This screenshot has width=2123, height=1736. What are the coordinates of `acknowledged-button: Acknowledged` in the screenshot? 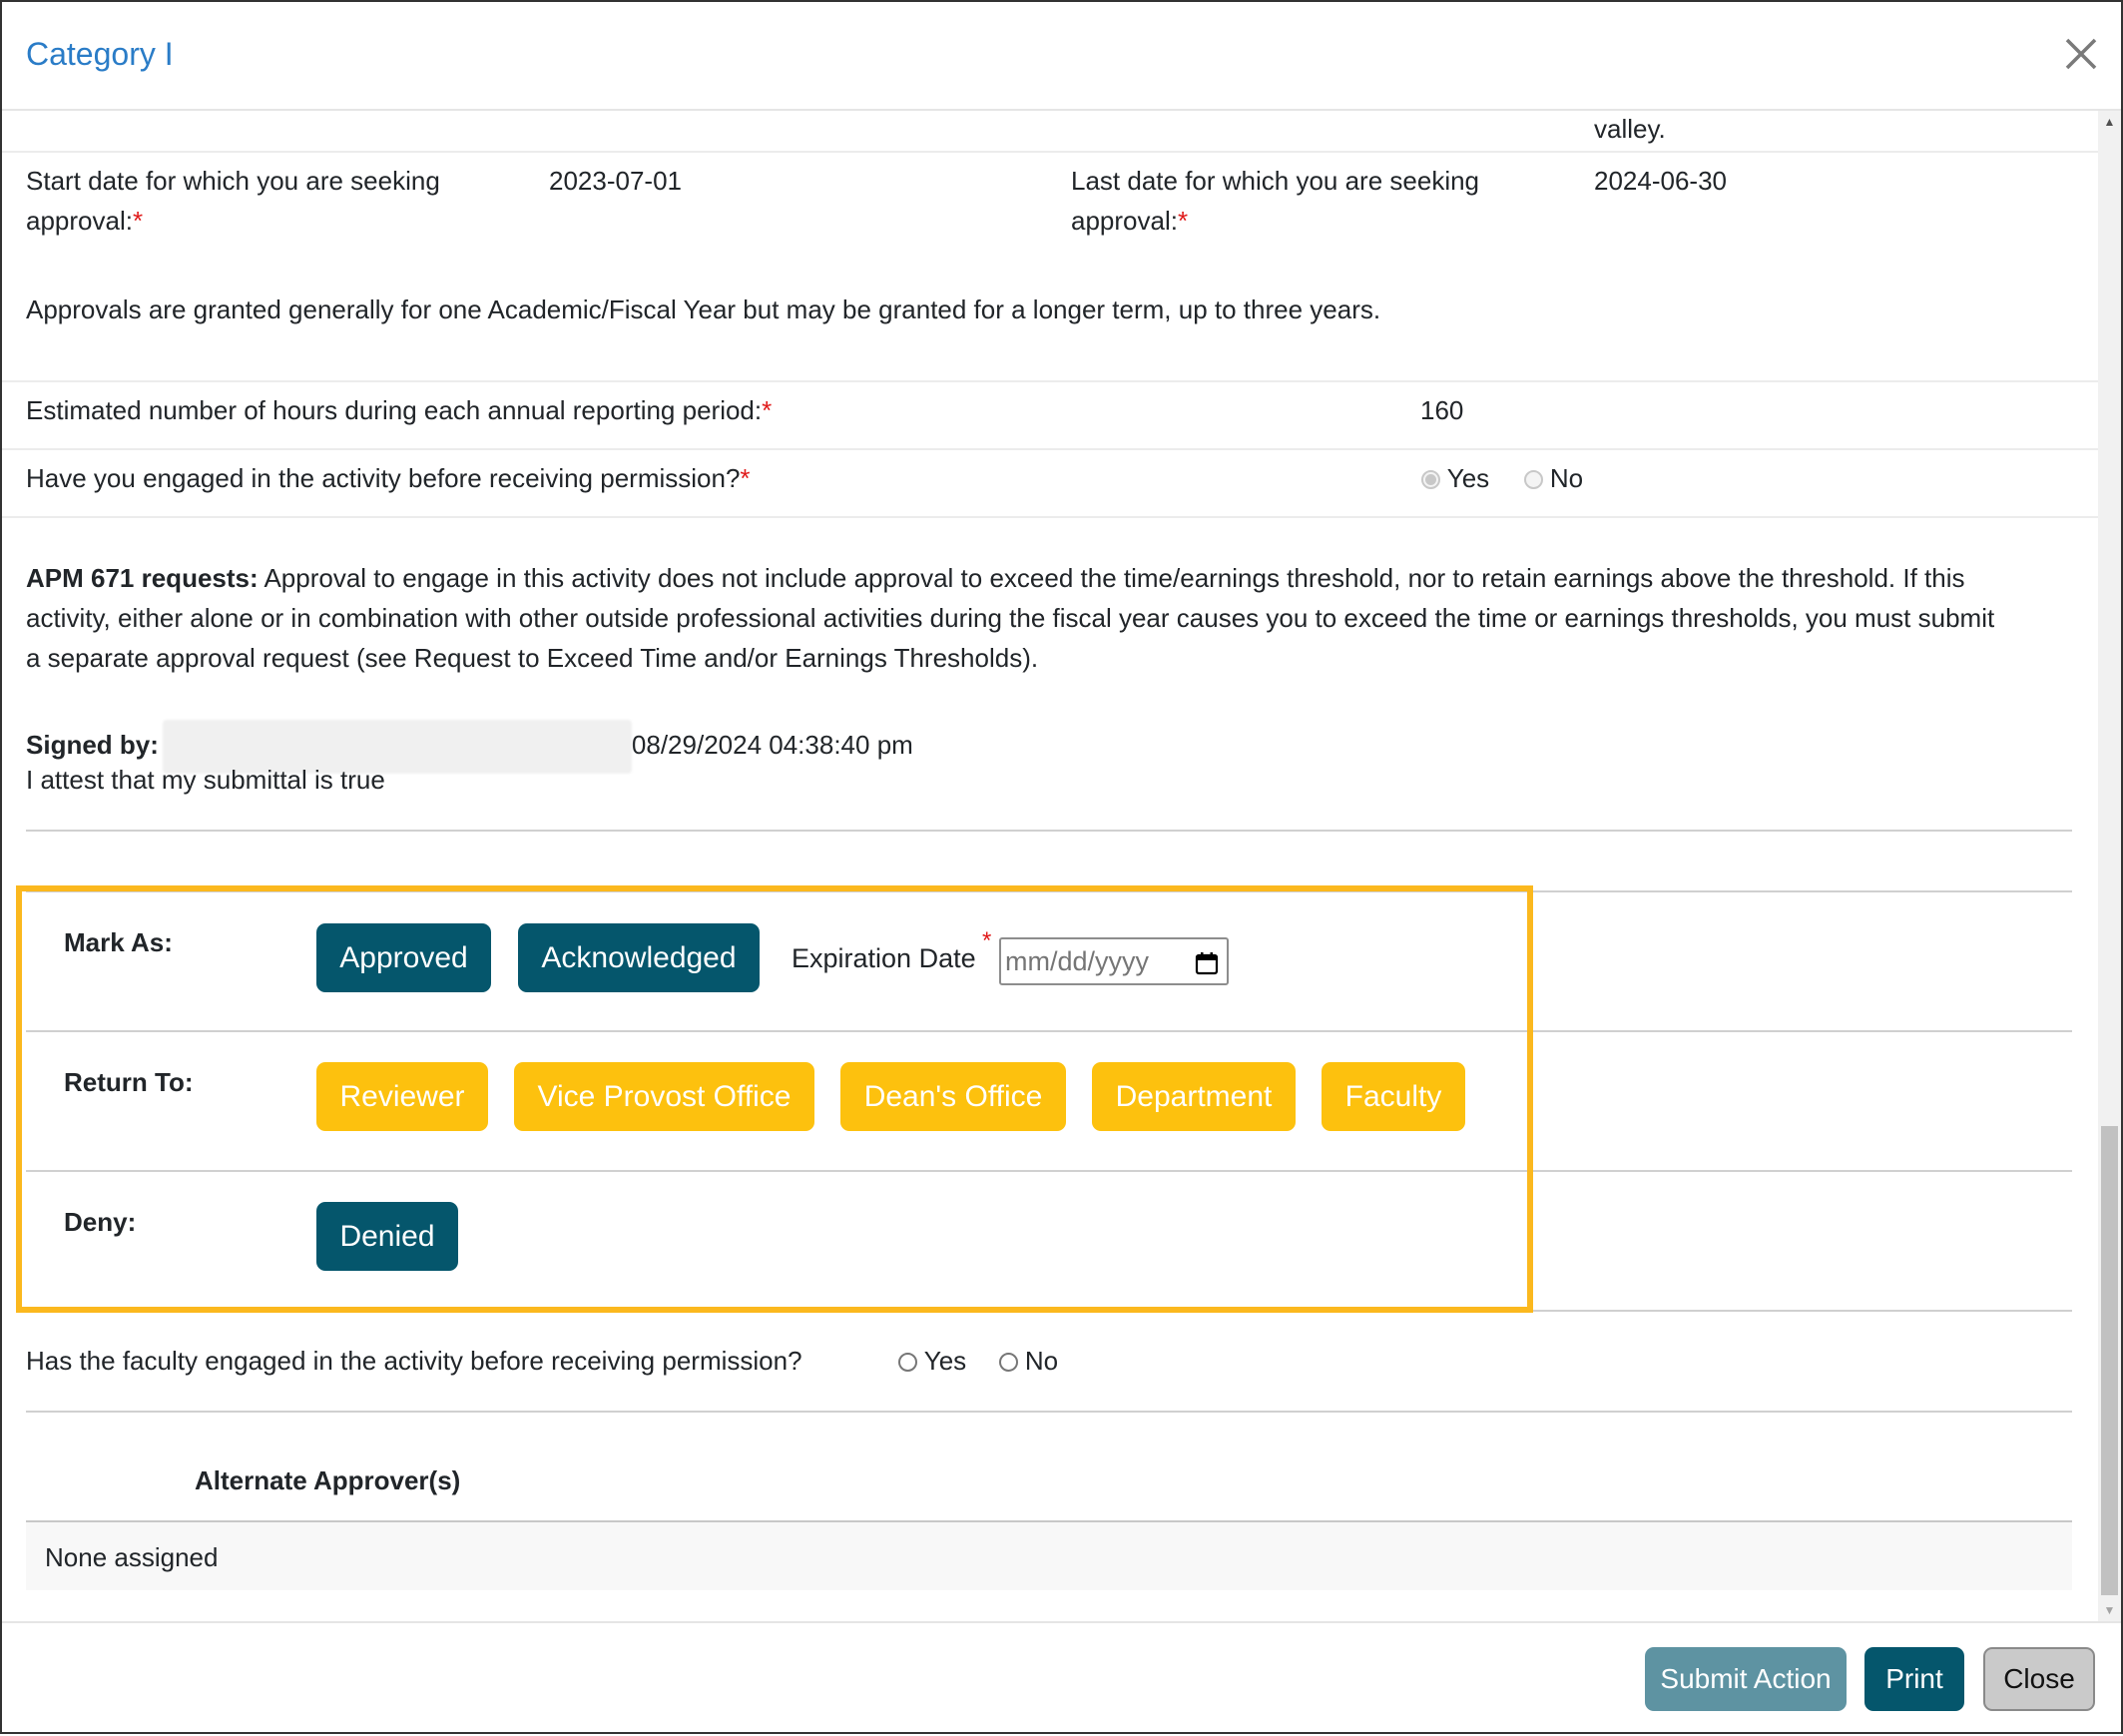 It's located at (639, 957).